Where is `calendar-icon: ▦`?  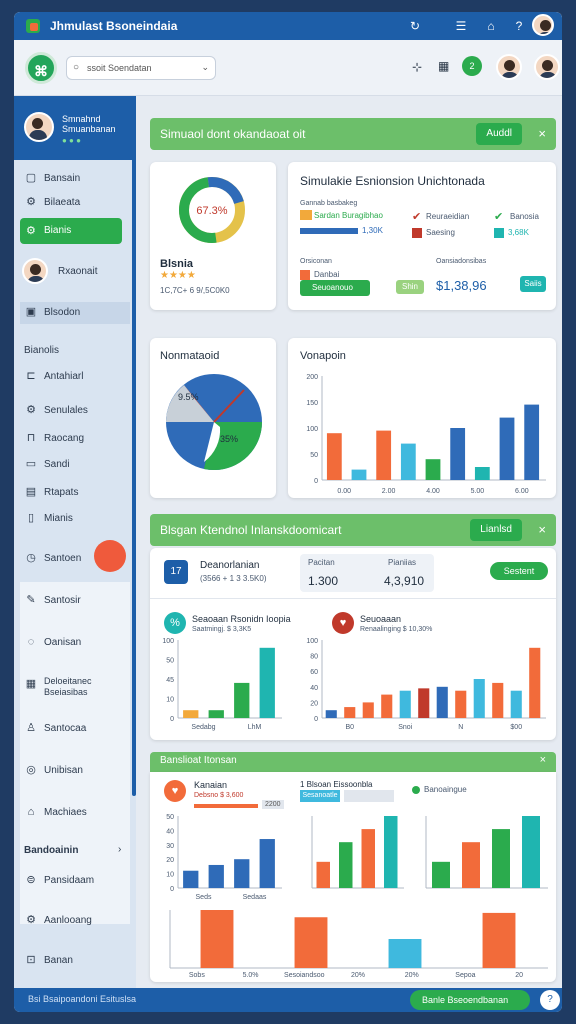
calendar-icon: ▦ is located at coordinates (31, 684).